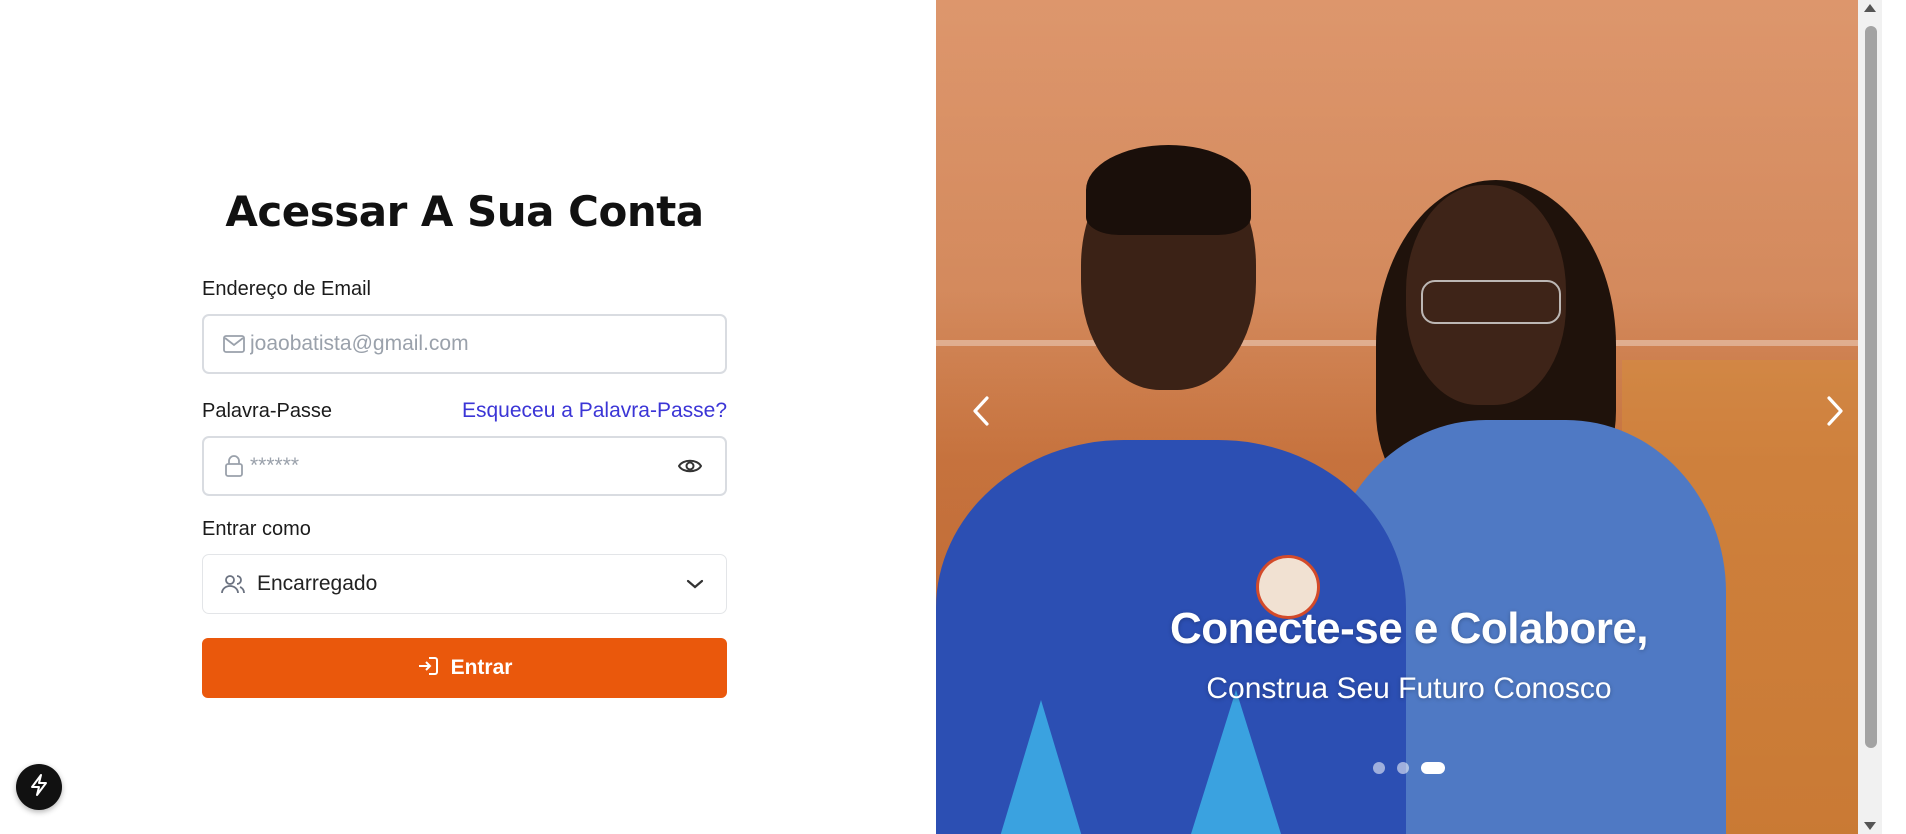 The height and width of the screenshot is (834, 1906). I want to click on chevron-right-icon, so click(1835, 413).